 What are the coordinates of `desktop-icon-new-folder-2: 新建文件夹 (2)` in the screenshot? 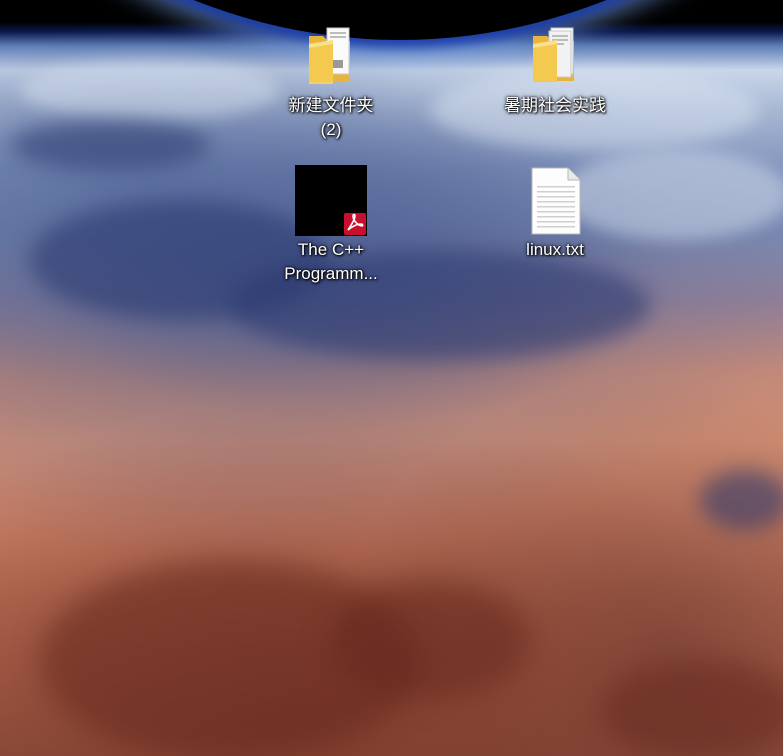 It's located at (331, 81).